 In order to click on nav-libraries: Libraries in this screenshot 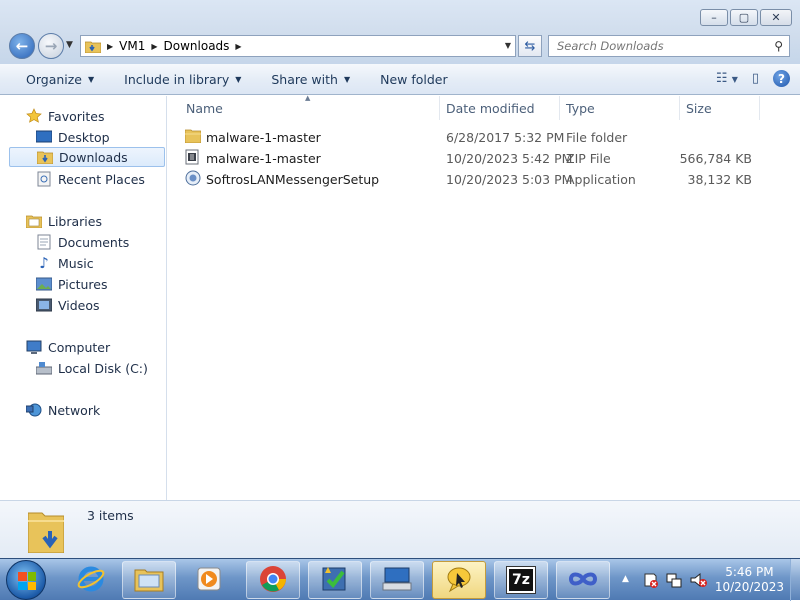, I will do `click(64, 221)`.